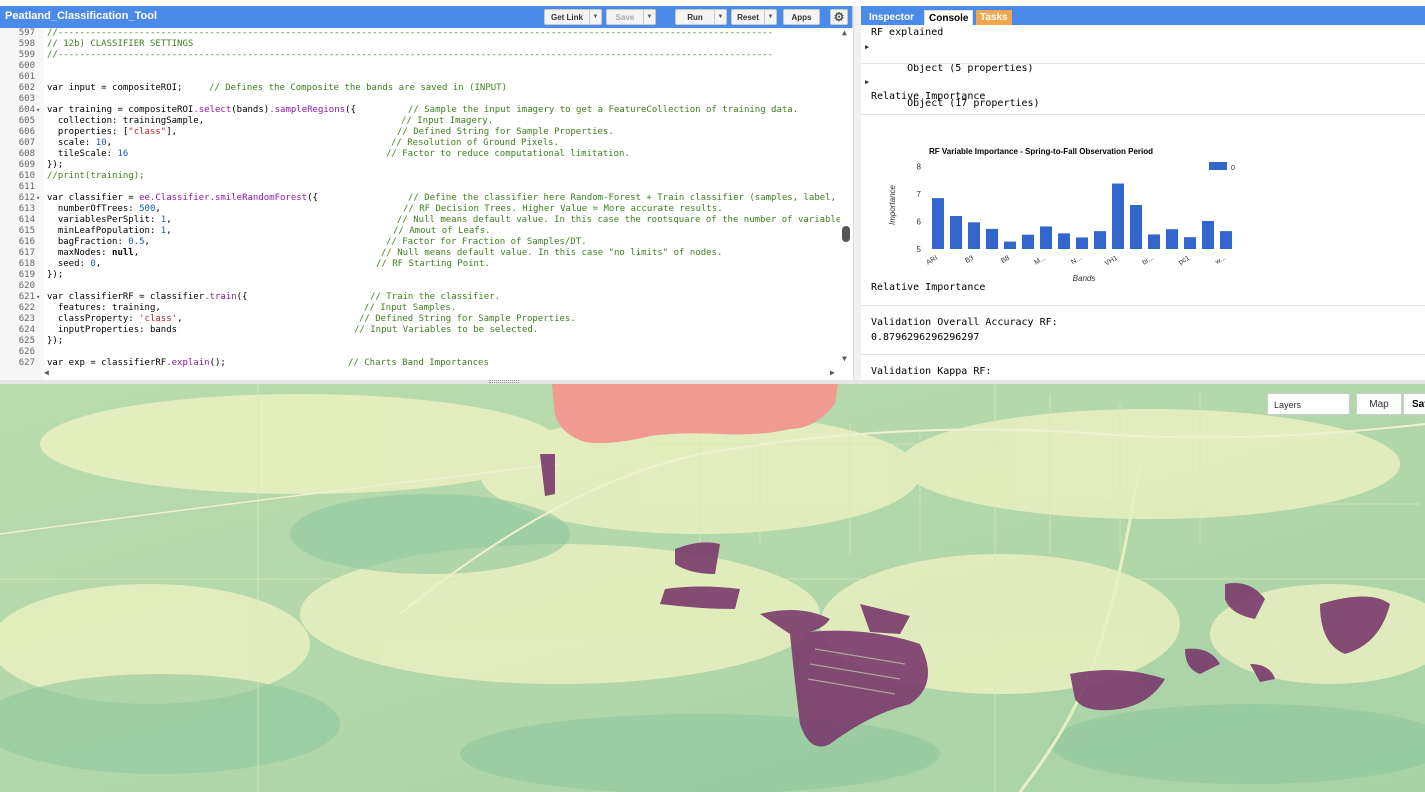 The image size is (1425, 792). What do you see at coordinates (932, 261) in the screenshot?
I see `x-tick-label: ARI` at bounding box center [932, 261].